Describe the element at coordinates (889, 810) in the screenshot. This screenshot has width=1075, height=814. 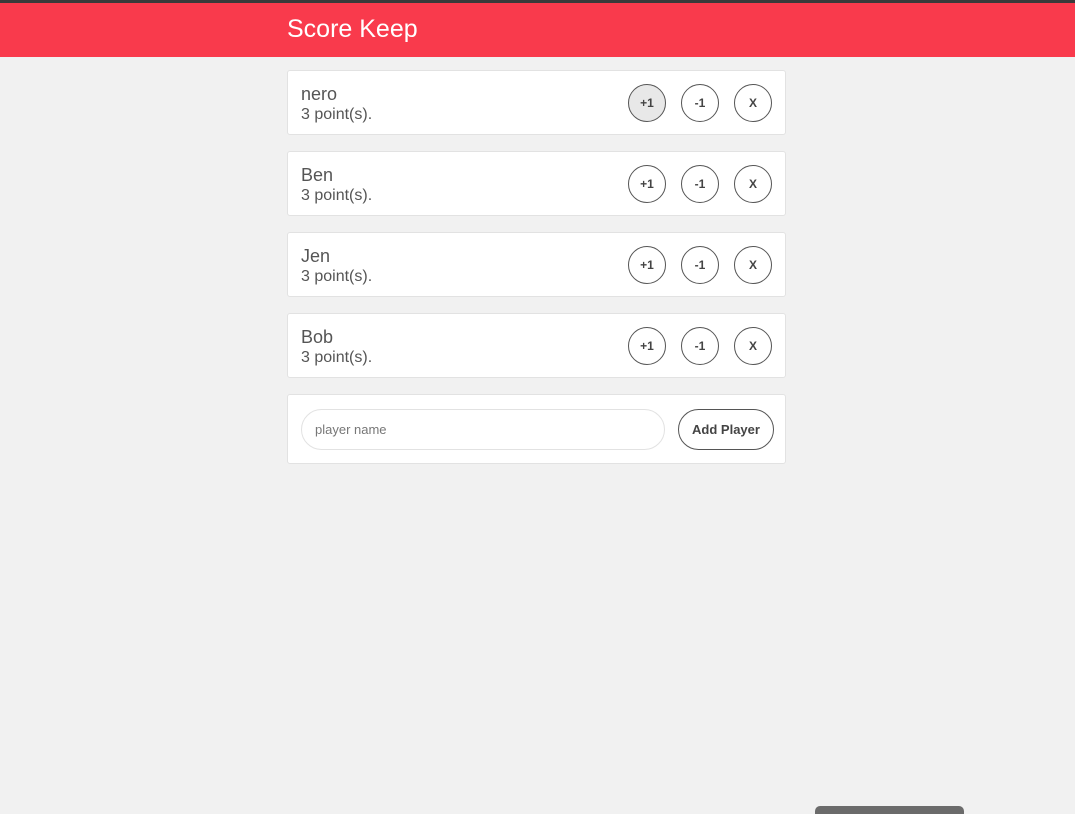
I see `bottom-panel-tab` at that location.